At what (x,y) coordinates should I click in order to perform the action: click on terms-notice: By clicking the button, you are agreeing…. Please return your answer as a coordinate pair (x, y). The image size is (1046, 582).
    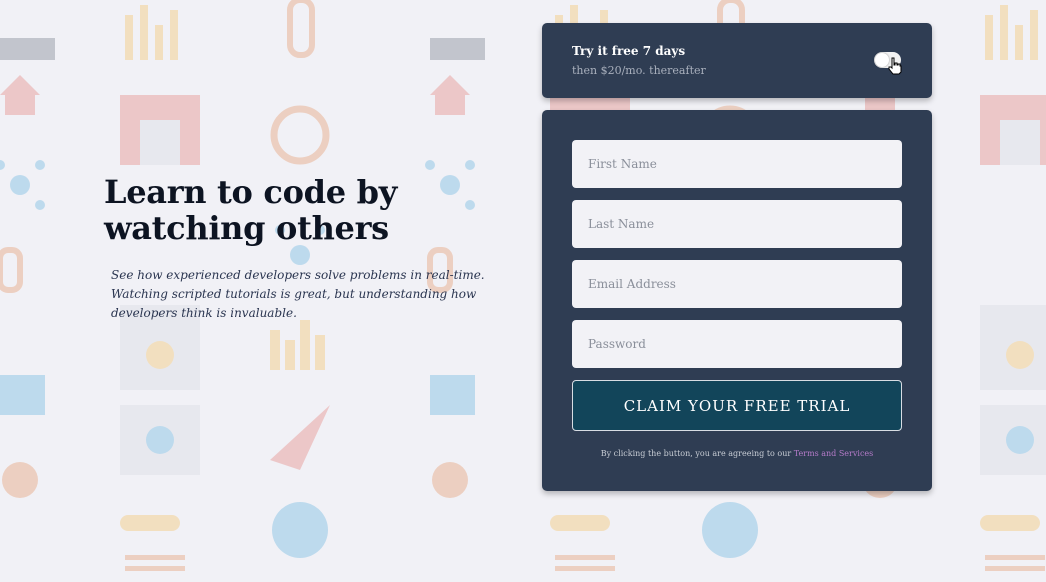
    Looking at the image, I should click on (737, 453).